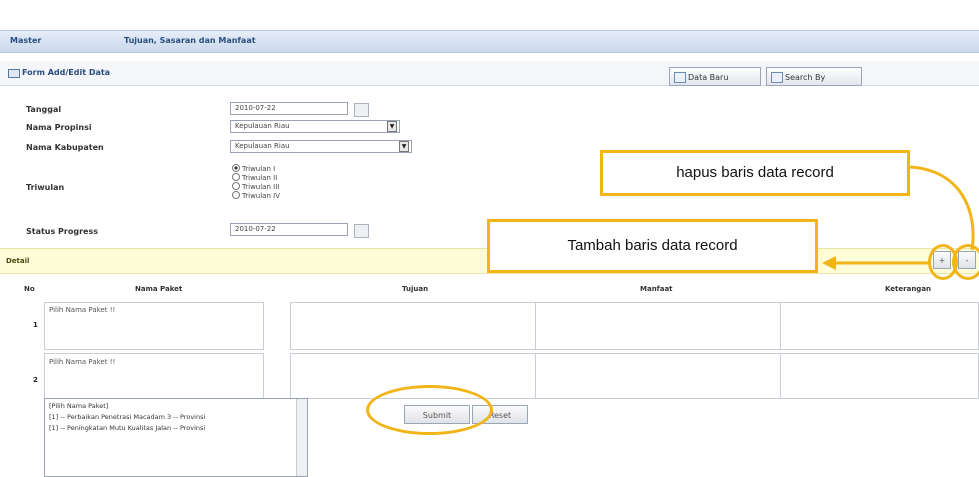 The height and width of the screenshot is (477, 979). What do you see at coordinates (942, 208) in the screenshot?
I see `hapus-connector` at bounding box center [942, 208].